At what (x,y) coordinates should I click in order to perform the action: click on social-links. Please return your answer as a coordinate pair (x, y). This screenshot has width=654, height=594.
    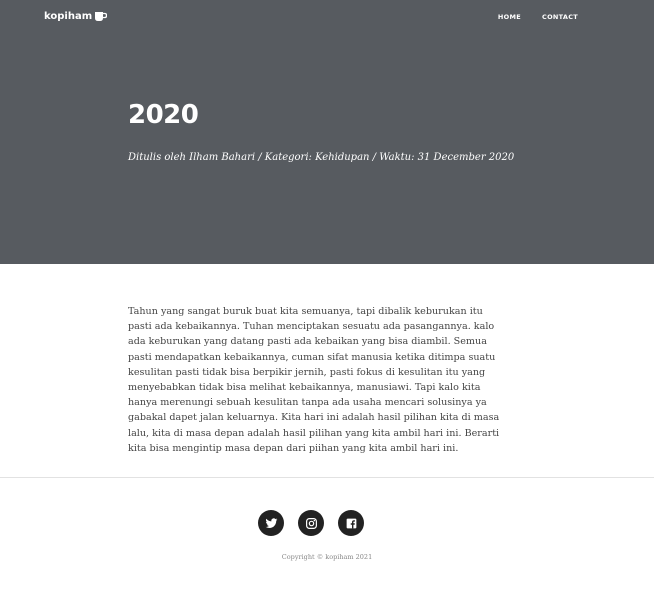
    Looking at the image, I should click on (311, 523).